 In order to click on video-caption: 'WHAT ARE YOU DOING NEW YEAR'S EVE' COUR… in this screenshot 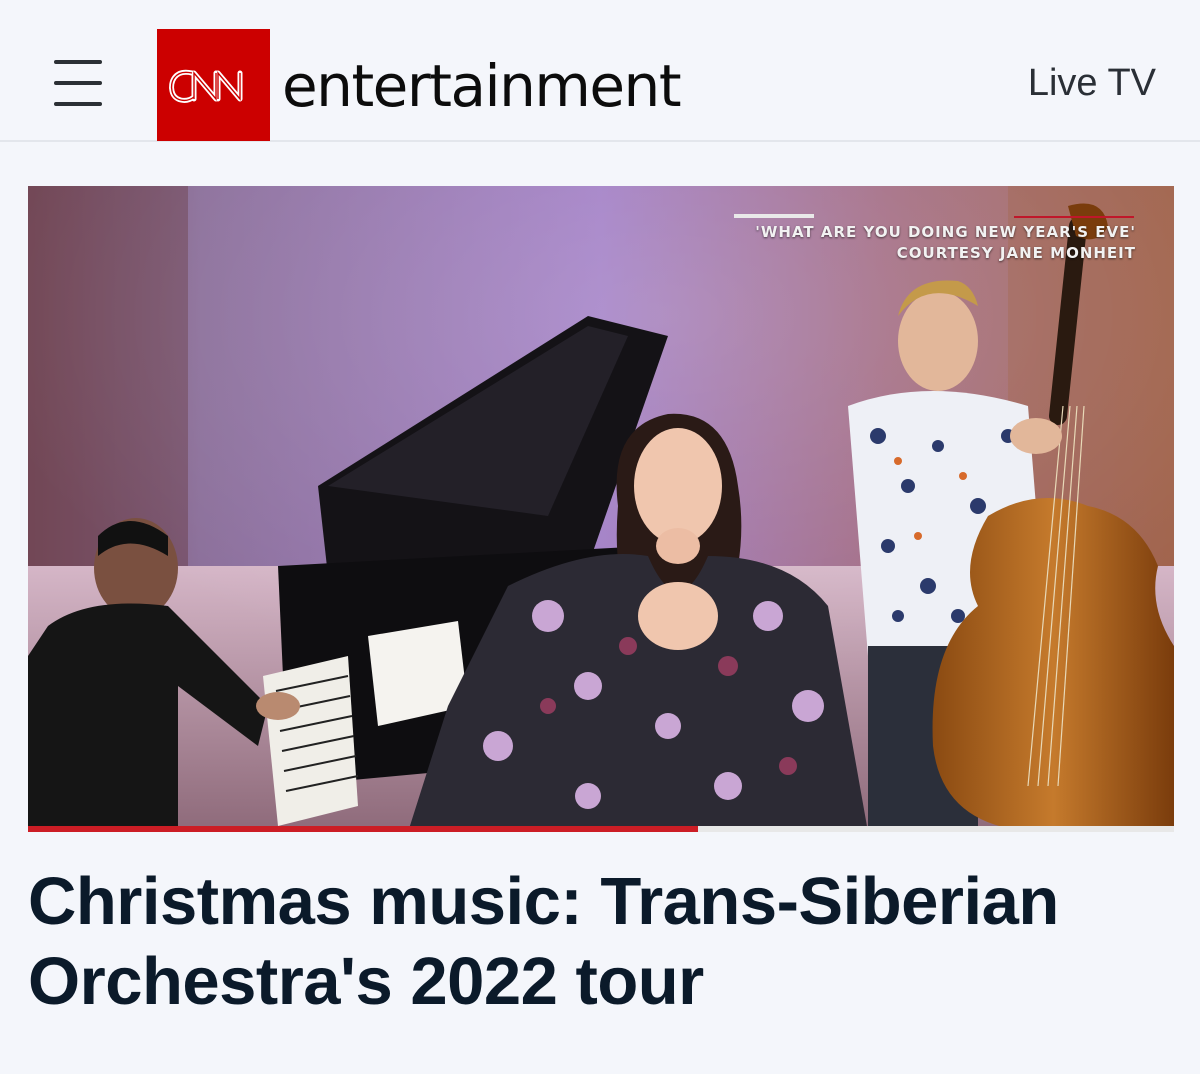, I will do `click(945, 243)`.